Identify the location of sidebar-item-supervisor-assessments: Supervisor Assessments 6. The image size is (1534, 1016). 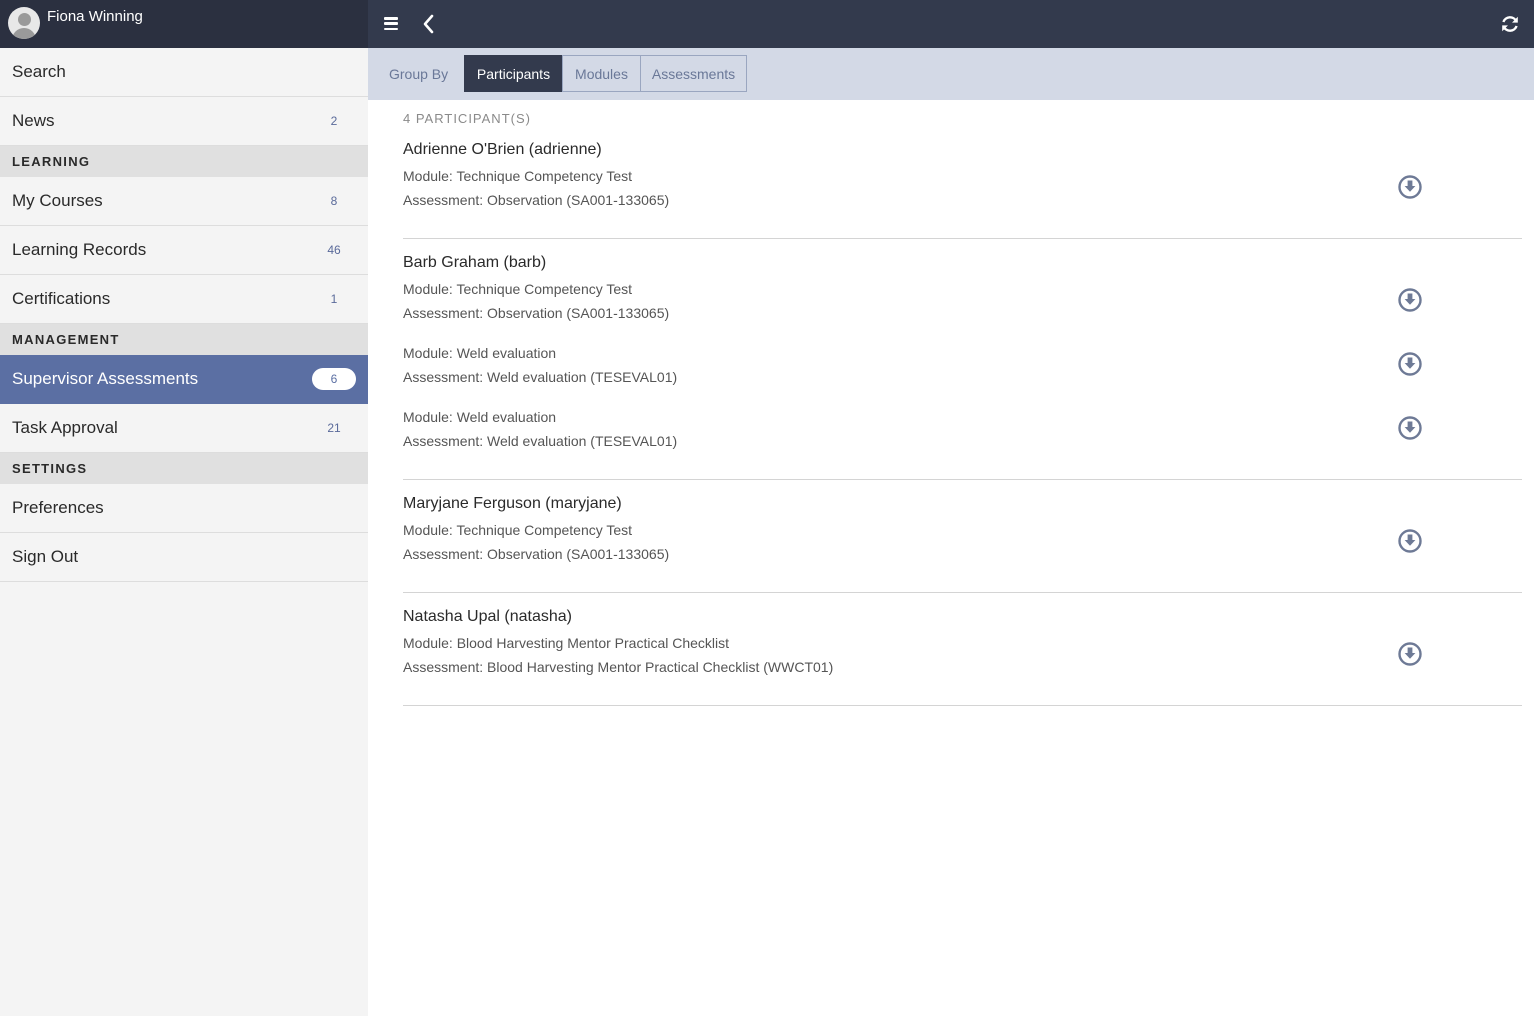
(184, 379).